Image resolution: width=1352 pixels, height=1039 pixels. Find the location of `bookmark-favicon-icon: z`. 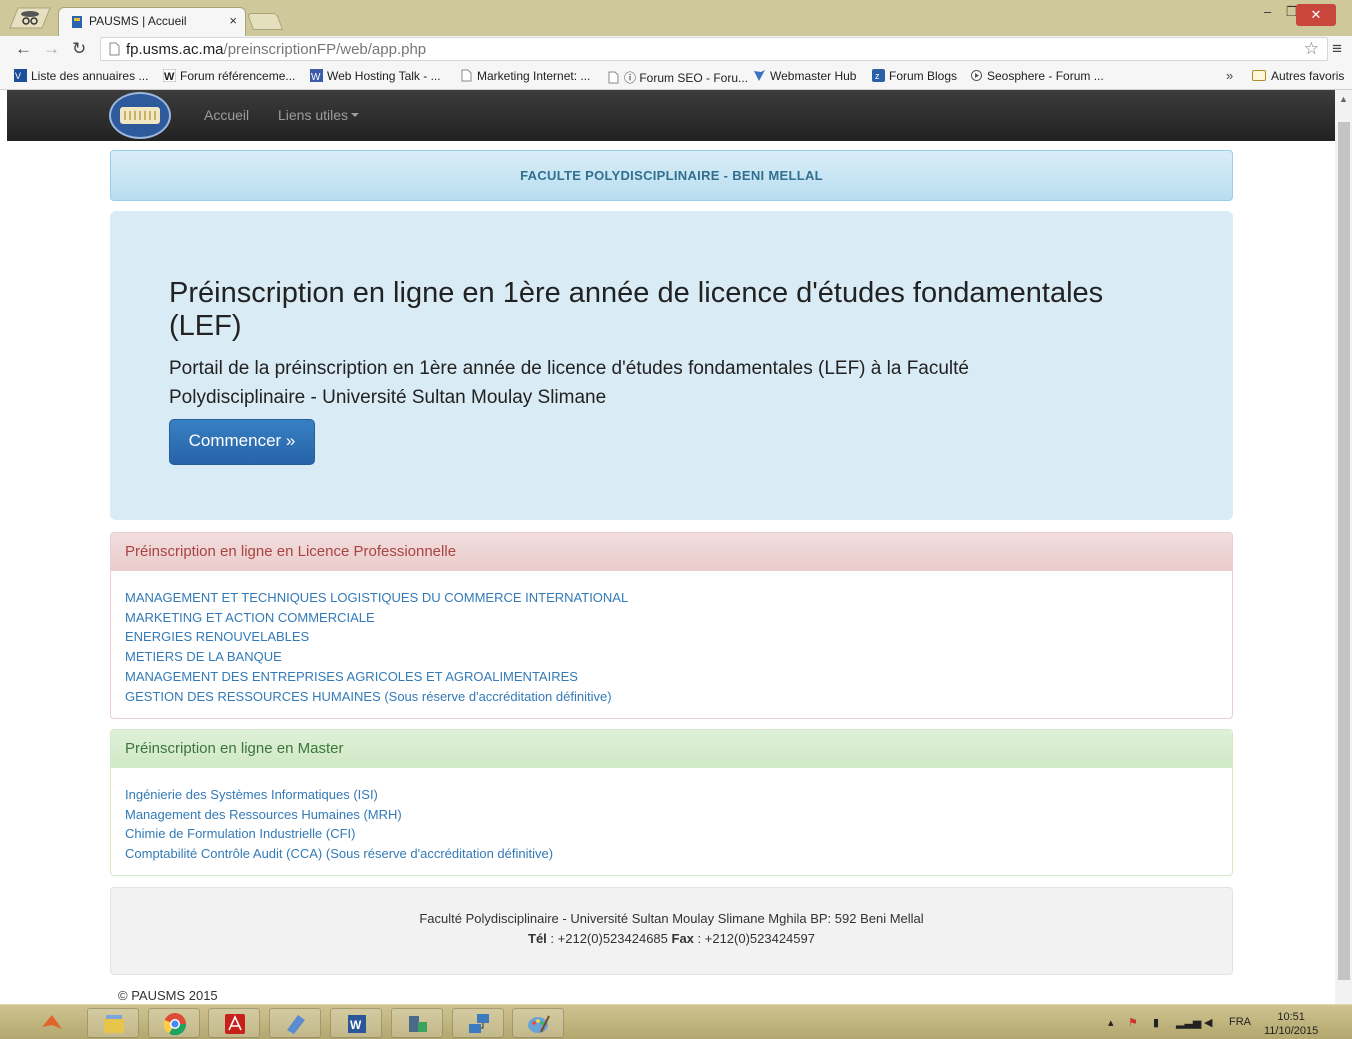

bookmark-favicon-icon: z is located at coordinates (878, 75).